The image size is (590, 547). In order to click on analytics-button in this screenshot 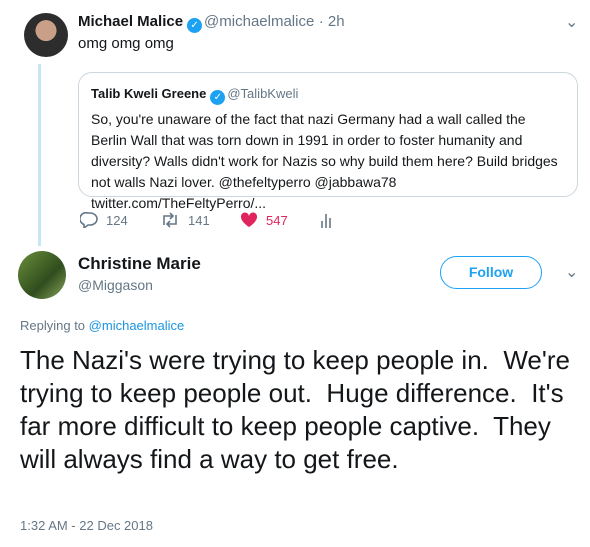, I will do `click(327, 220)`.